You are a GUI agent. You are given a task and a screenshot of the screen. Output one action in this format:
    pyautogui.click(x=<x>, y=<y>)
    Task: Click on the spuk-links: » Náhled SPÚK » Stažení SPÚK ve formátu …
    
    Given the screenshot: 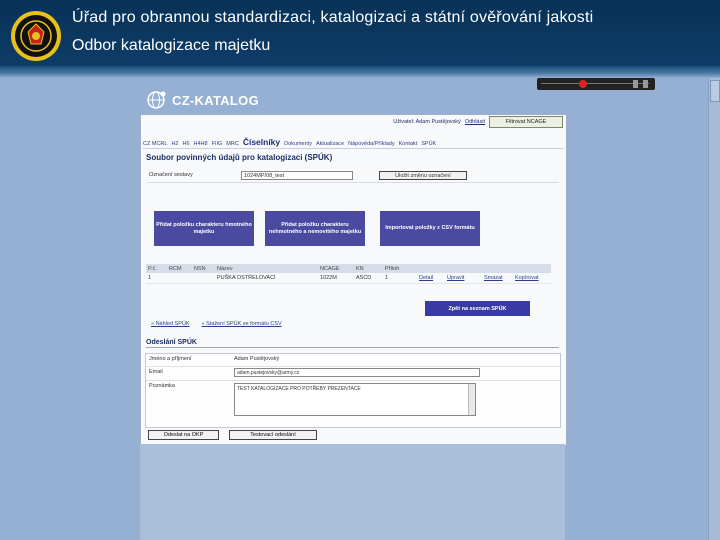 What is the action you would take?
    pyautogui.click(x=216, y=324)
    